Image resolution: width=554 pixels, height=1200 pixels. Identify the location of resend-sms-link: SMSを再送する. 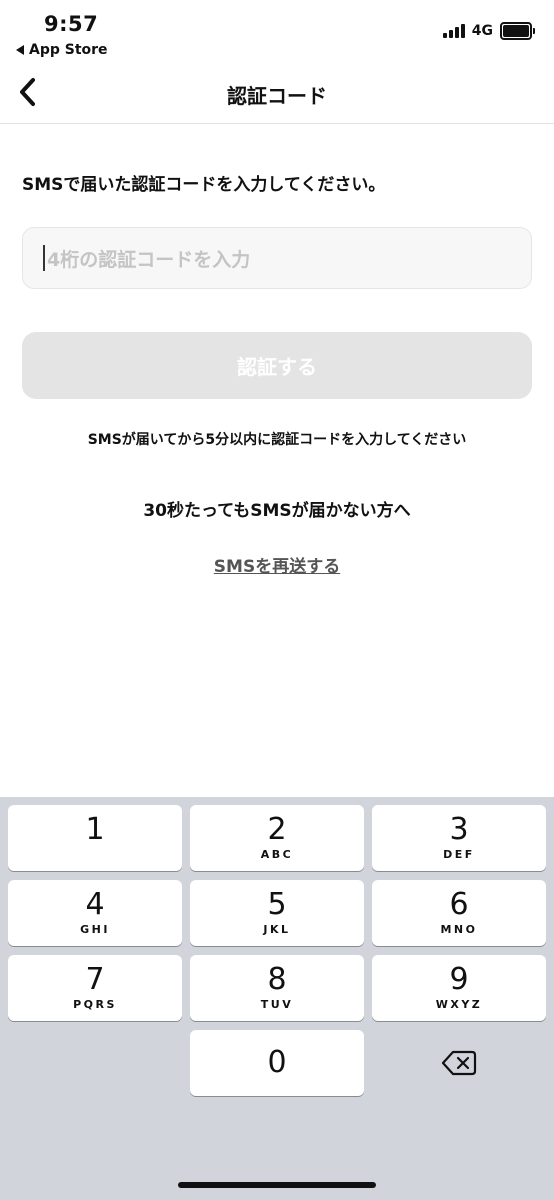
(277, 567).